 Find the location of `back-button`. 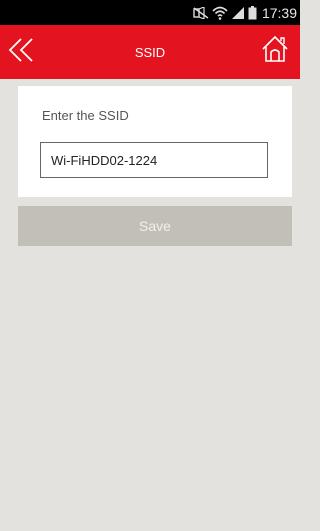

back-button is located at coordinates (22, 52).